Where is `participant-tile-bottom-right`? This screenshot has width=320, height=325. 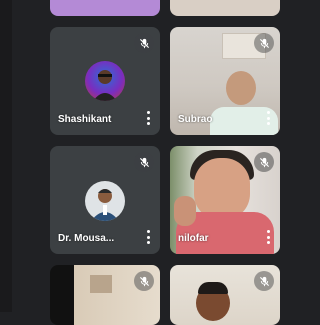
participant-tile-bottom-right is located at coordinates (225, 295).